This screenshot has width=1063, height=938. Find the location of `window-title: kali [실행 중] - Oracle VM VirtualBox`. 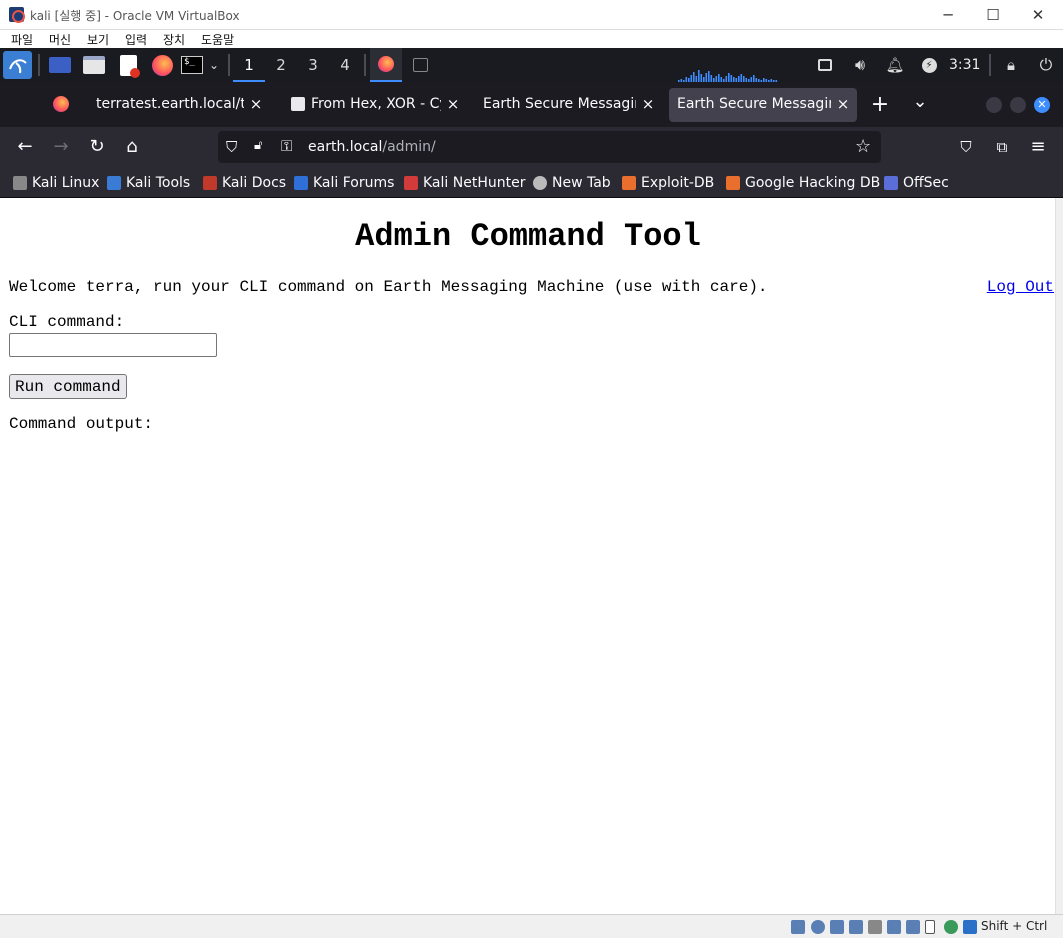

window-title: kali [실행 중] - Oracle VM VirtualBox is located at coordinates (135, 16).